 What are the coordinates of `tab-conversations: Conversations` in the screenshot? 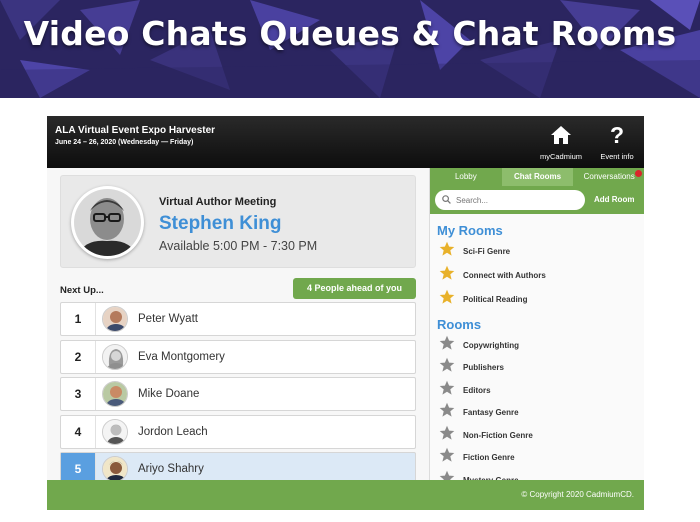 It's located at (608, 177).